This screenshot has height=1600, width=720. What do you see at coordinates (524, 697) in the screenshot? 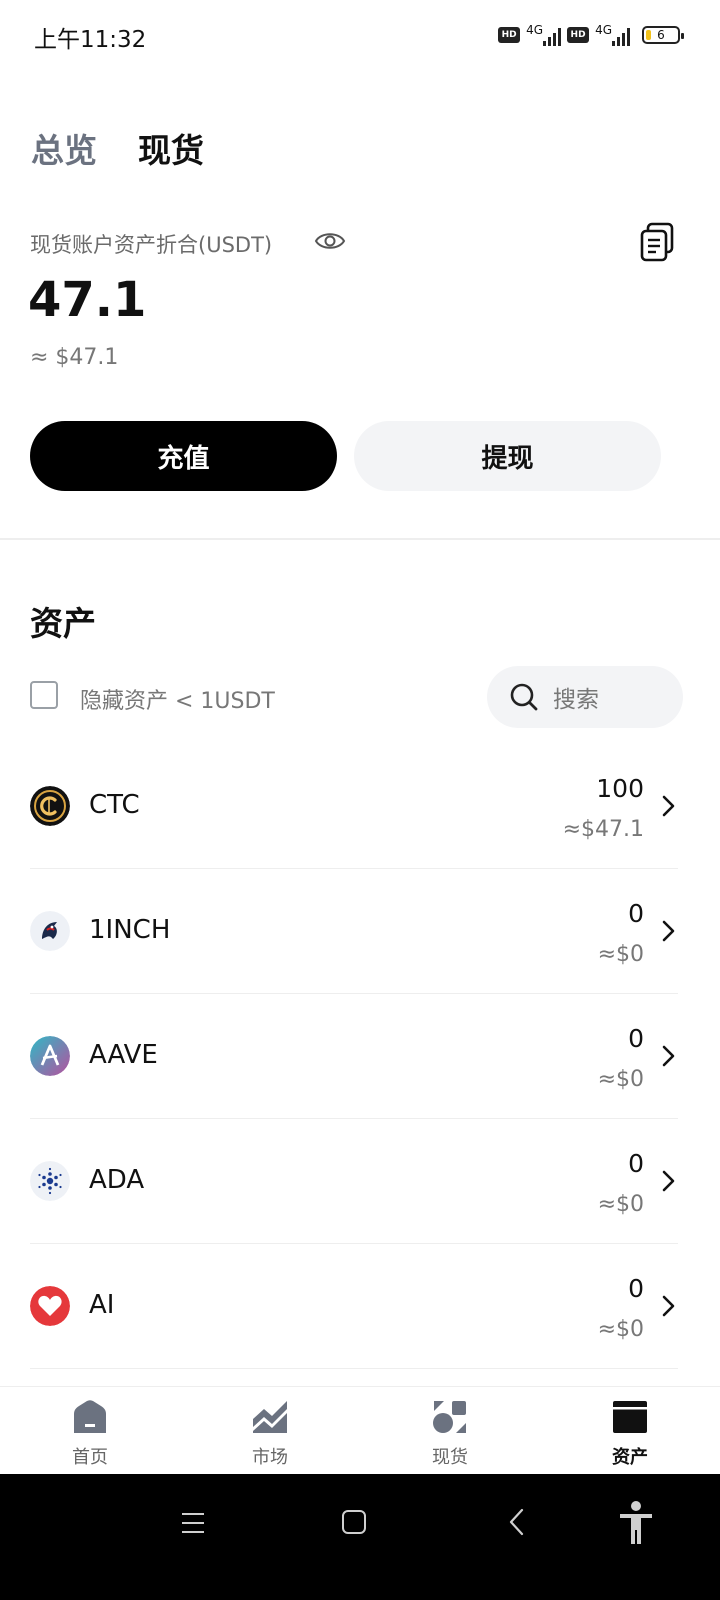
I see `search-icon` at bounding box center [524, 697].